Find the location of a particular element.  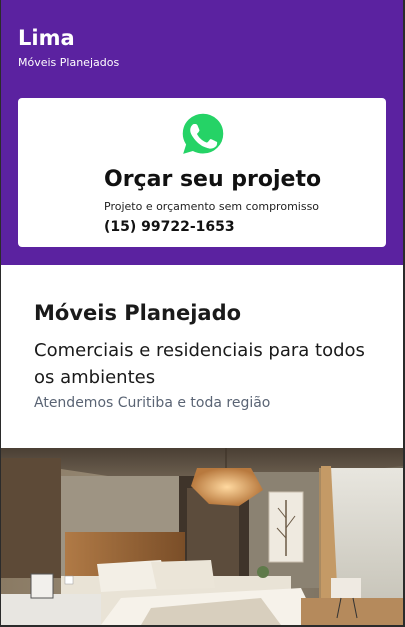

info-title: Móveis Planejado is located at coordinates (138, 313).